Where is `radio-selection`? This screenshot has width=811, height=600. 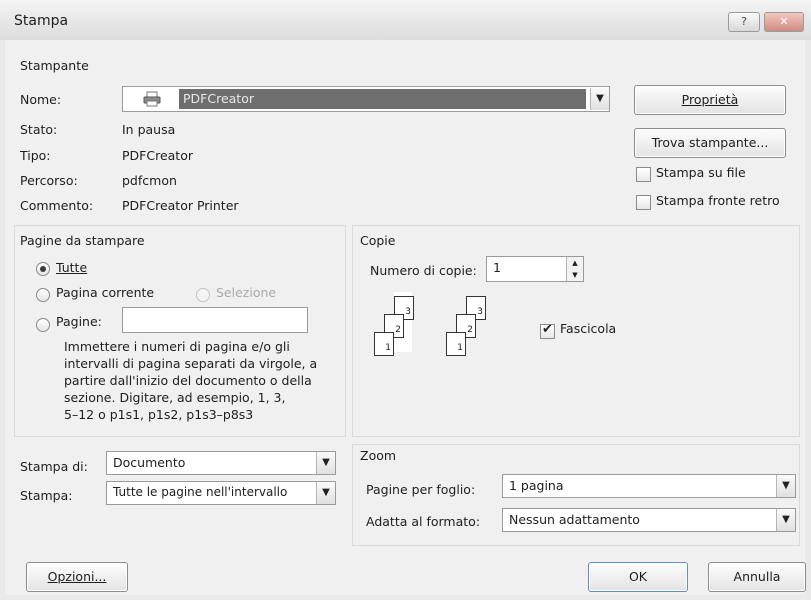 radio-selection is located at coordinates (203, 295).